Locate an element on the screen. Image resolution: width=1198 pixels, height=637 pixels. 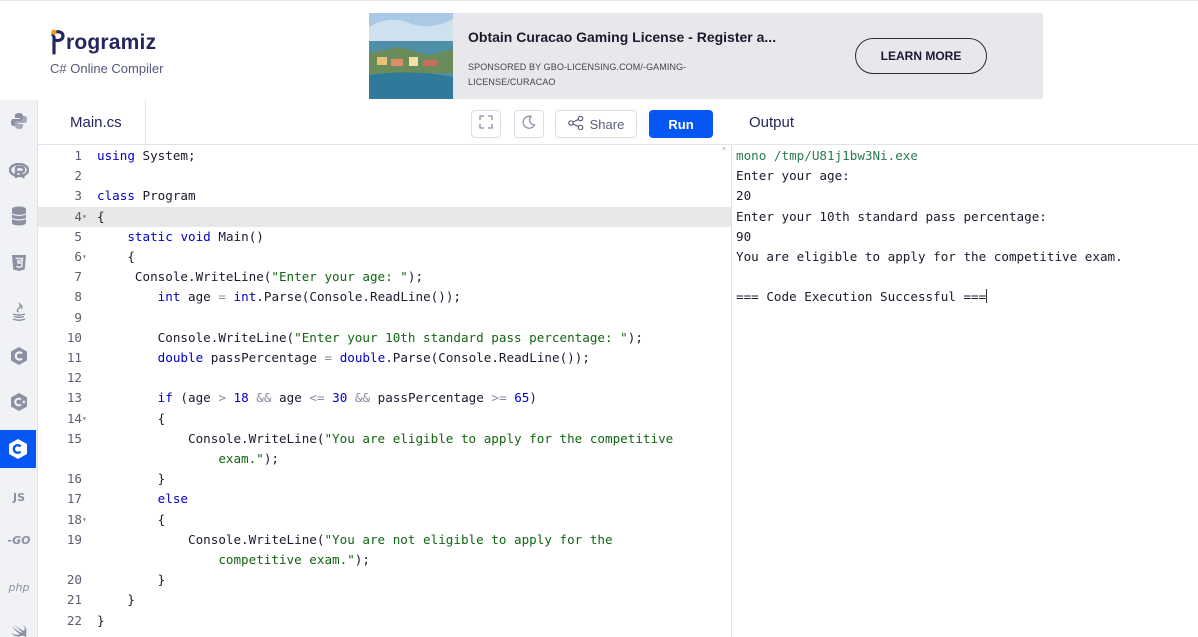
sidebar-item-js: JS is located at coordinates (19, 497).